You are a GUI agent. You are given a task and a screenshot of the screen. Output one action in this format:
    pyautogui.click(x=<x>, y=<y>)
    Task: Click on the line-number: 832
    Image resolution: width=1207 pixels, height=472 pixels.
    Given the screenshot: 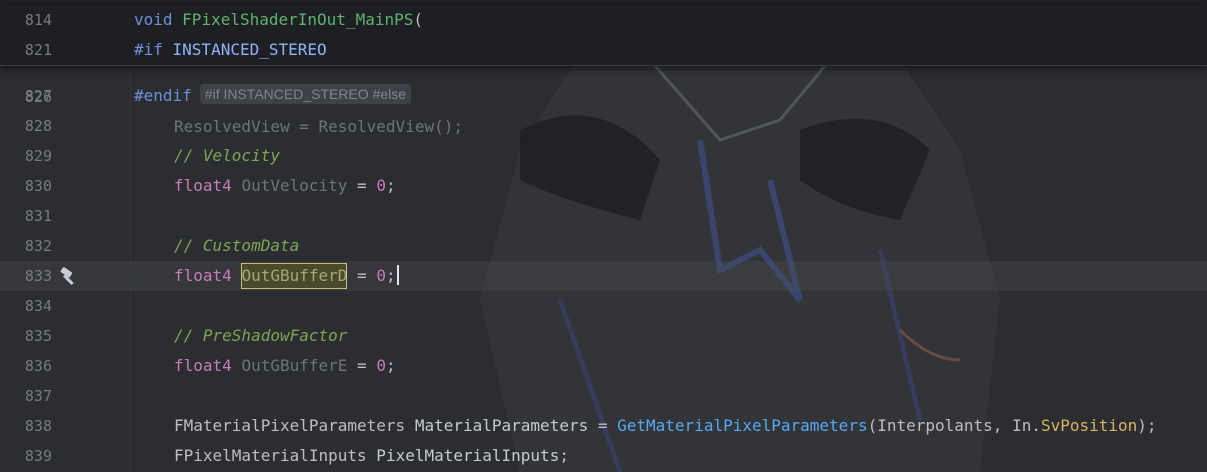 What is the action you would take?
    pyautogui.click(x=38, y=246)
    